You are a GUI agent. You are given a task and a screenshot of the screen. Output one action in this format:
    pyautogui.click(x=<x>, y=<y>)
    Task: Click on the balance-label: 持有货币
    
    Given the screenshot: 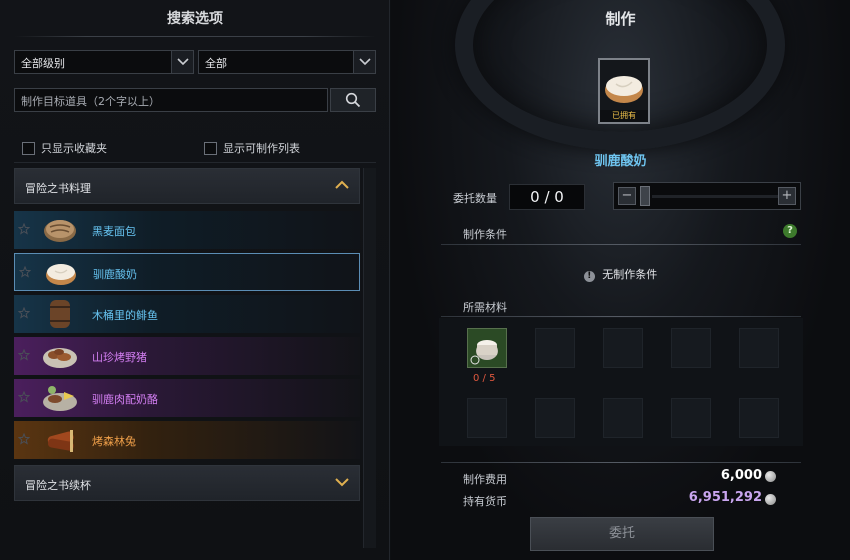 What is the action you would take?
    pyautogui.click(x=485, y=501)
    